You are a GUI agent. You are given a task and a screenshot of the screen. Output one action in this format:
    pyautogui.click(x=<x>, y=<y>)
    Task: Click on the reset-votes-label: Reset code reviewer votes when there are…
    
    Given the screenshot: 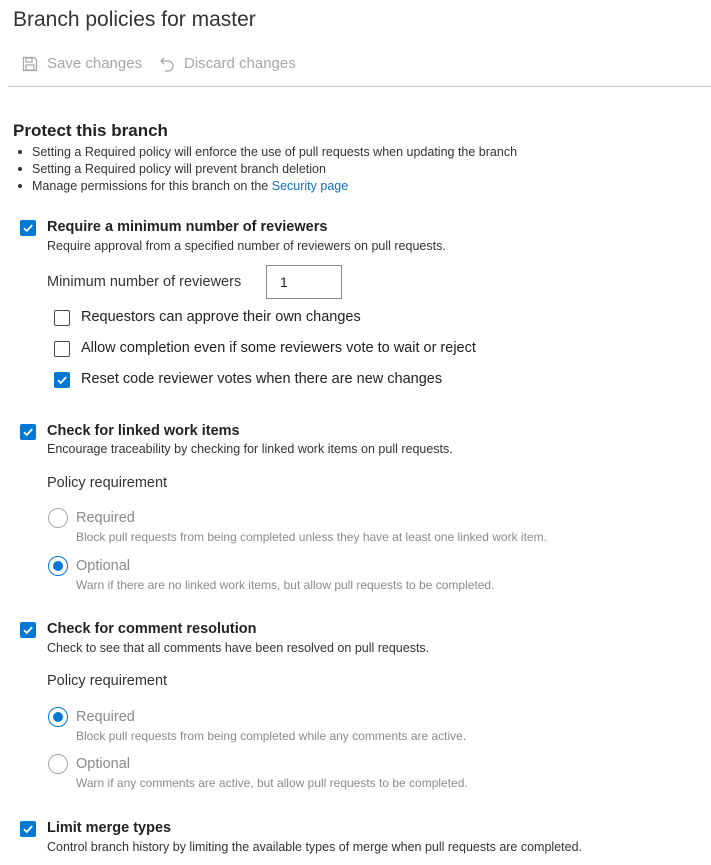 What is the action you would take?
    pyautogui.click(x=262, y=379)
    